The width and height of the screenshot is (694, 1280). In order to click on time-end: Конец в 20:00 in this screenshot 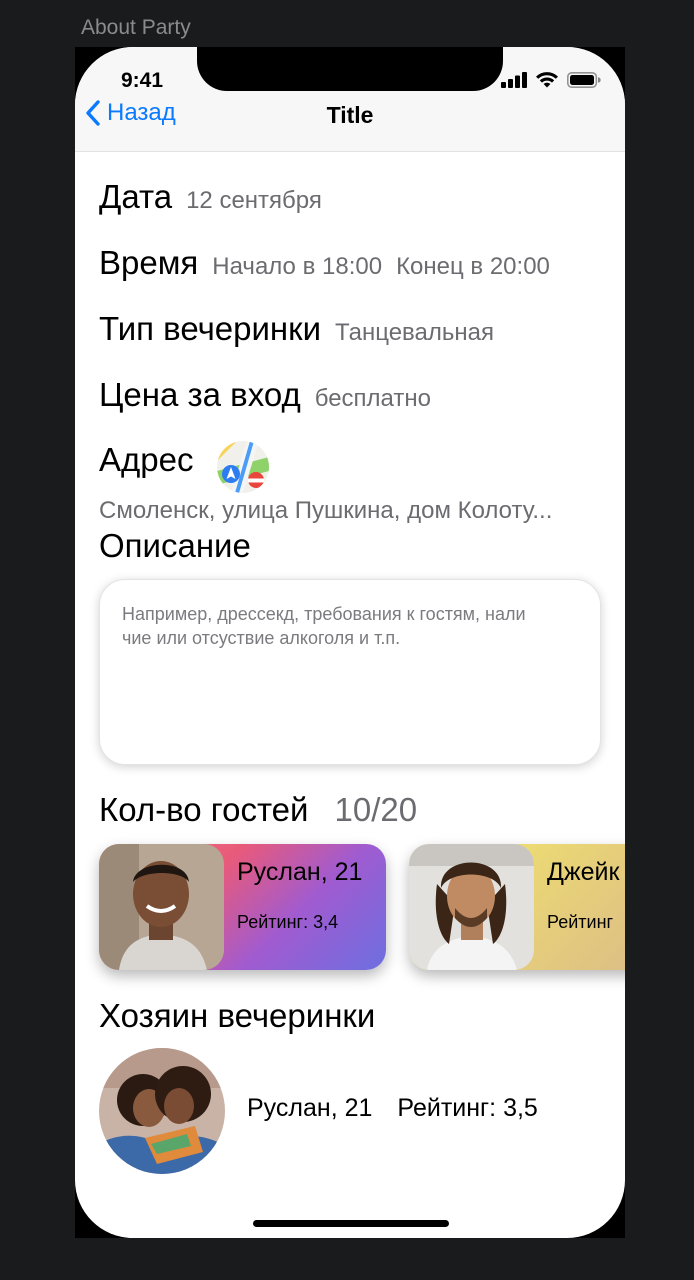, I will do `click(473, 266)`.